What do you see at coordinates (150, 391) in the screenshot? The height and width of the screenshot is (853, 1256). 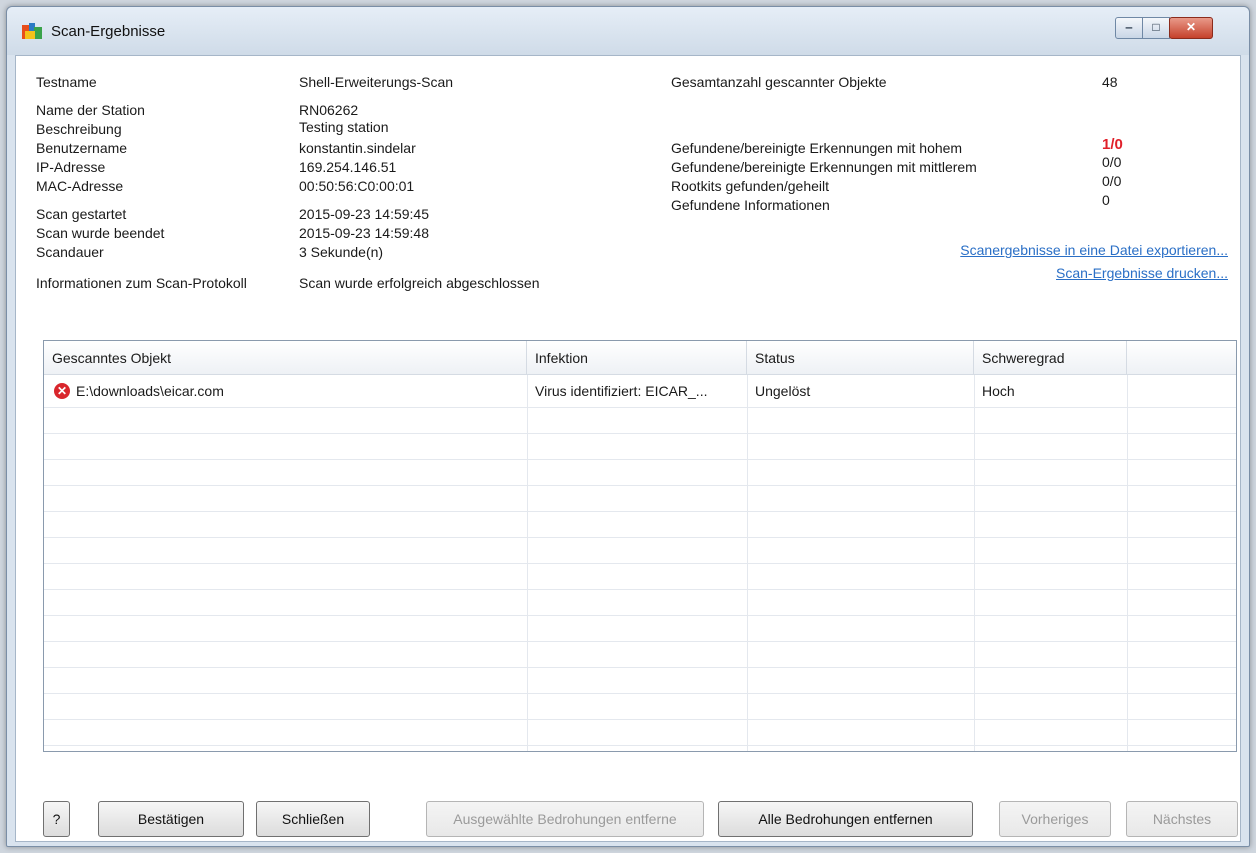 I see `cell-object: E:\downloads\eicar.com` at bounding box center [150, 391].